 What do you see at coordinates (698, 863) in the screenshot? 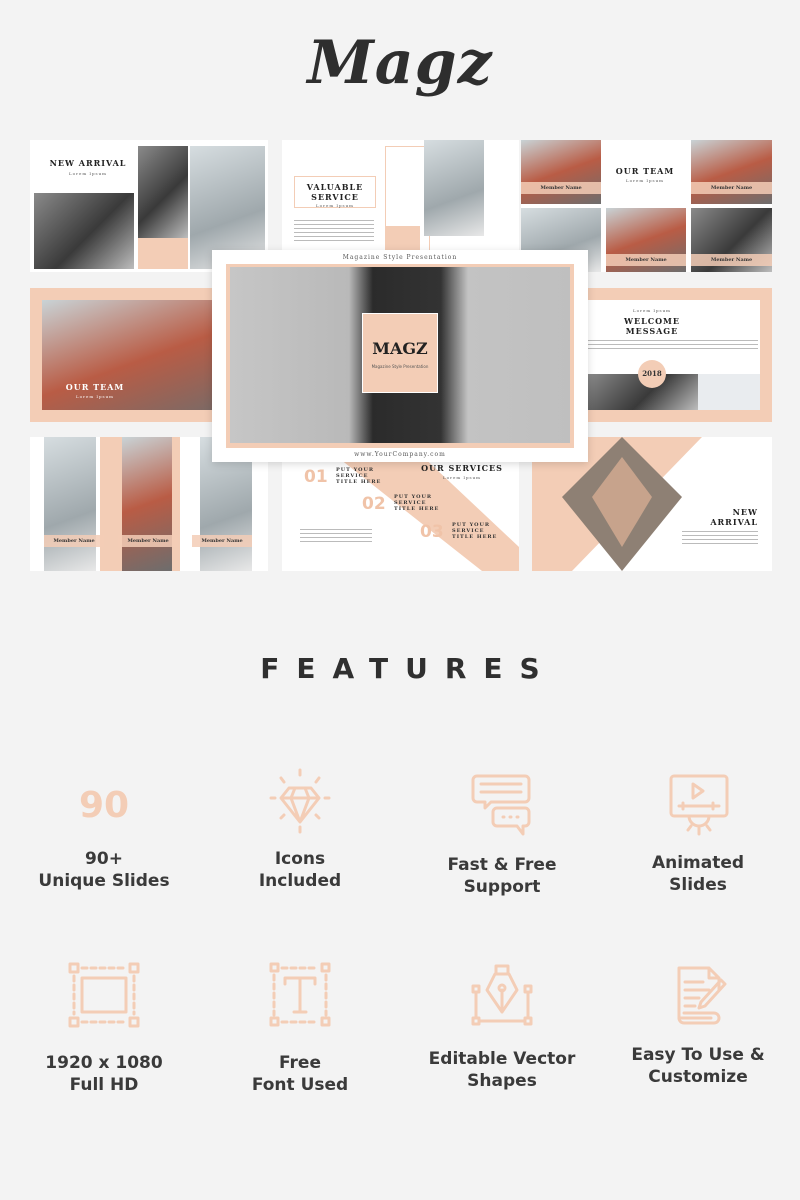
I see `feature-label-line1: Animated` at bounding box center [698, 863].